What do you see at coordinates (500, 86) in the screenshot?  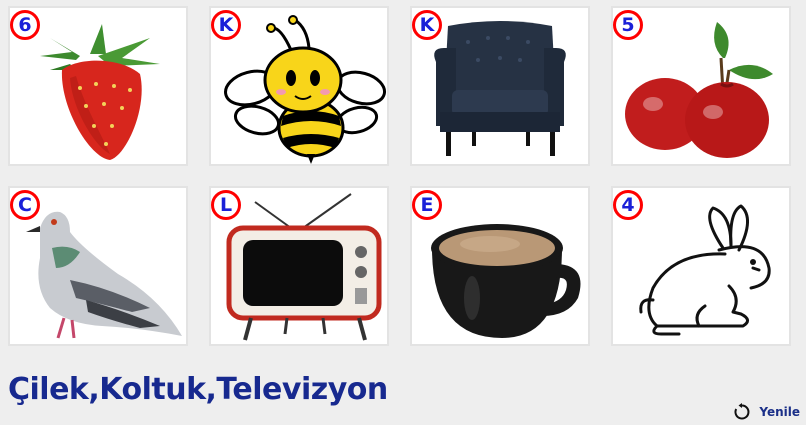 I see `picture-card-armchair: K` at bounding box center [500, 86].